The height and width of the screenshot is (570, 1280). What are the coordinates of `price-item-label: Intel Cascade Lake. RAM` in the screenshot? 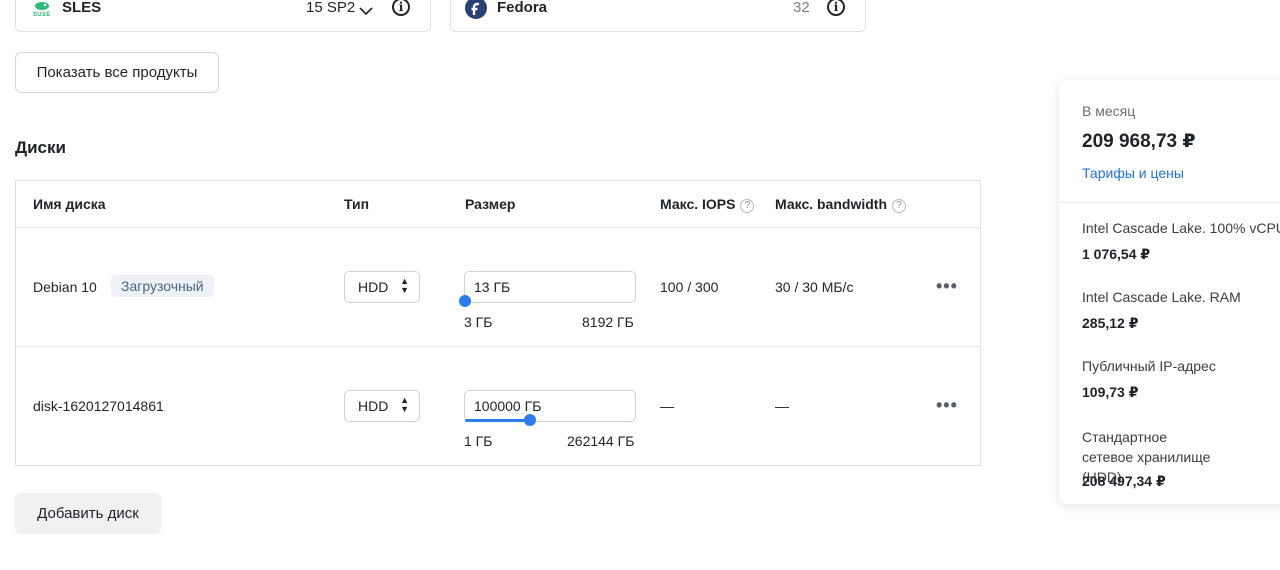 It's located at (1161, 297).